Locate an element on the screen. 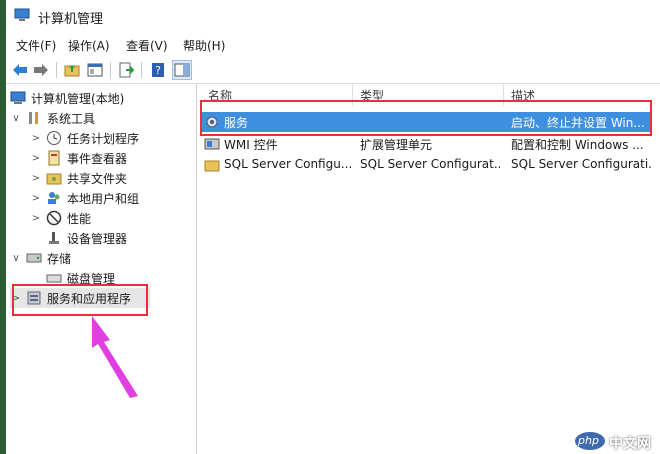  cell-name: WMI 控件 is located at coordinates (251, 145).